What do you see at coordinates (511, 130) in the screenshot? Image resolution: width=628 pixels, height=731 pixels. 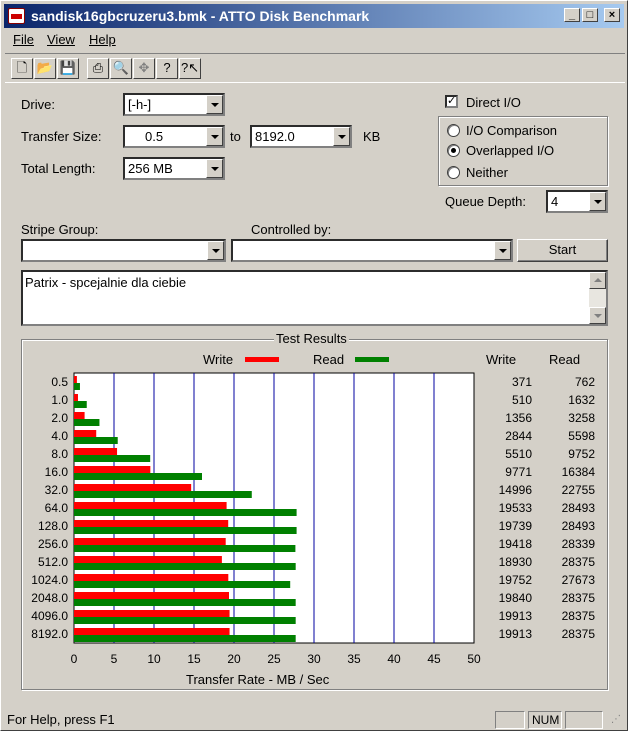 I see `io-comparison-label: I/O Comparison` at bounding box center [511, 130].